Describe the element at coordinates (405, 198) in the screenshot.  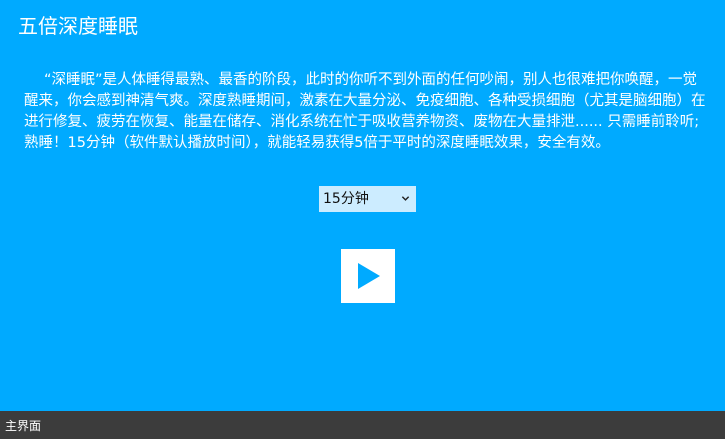
I see `chevron-down-icon` at that location.